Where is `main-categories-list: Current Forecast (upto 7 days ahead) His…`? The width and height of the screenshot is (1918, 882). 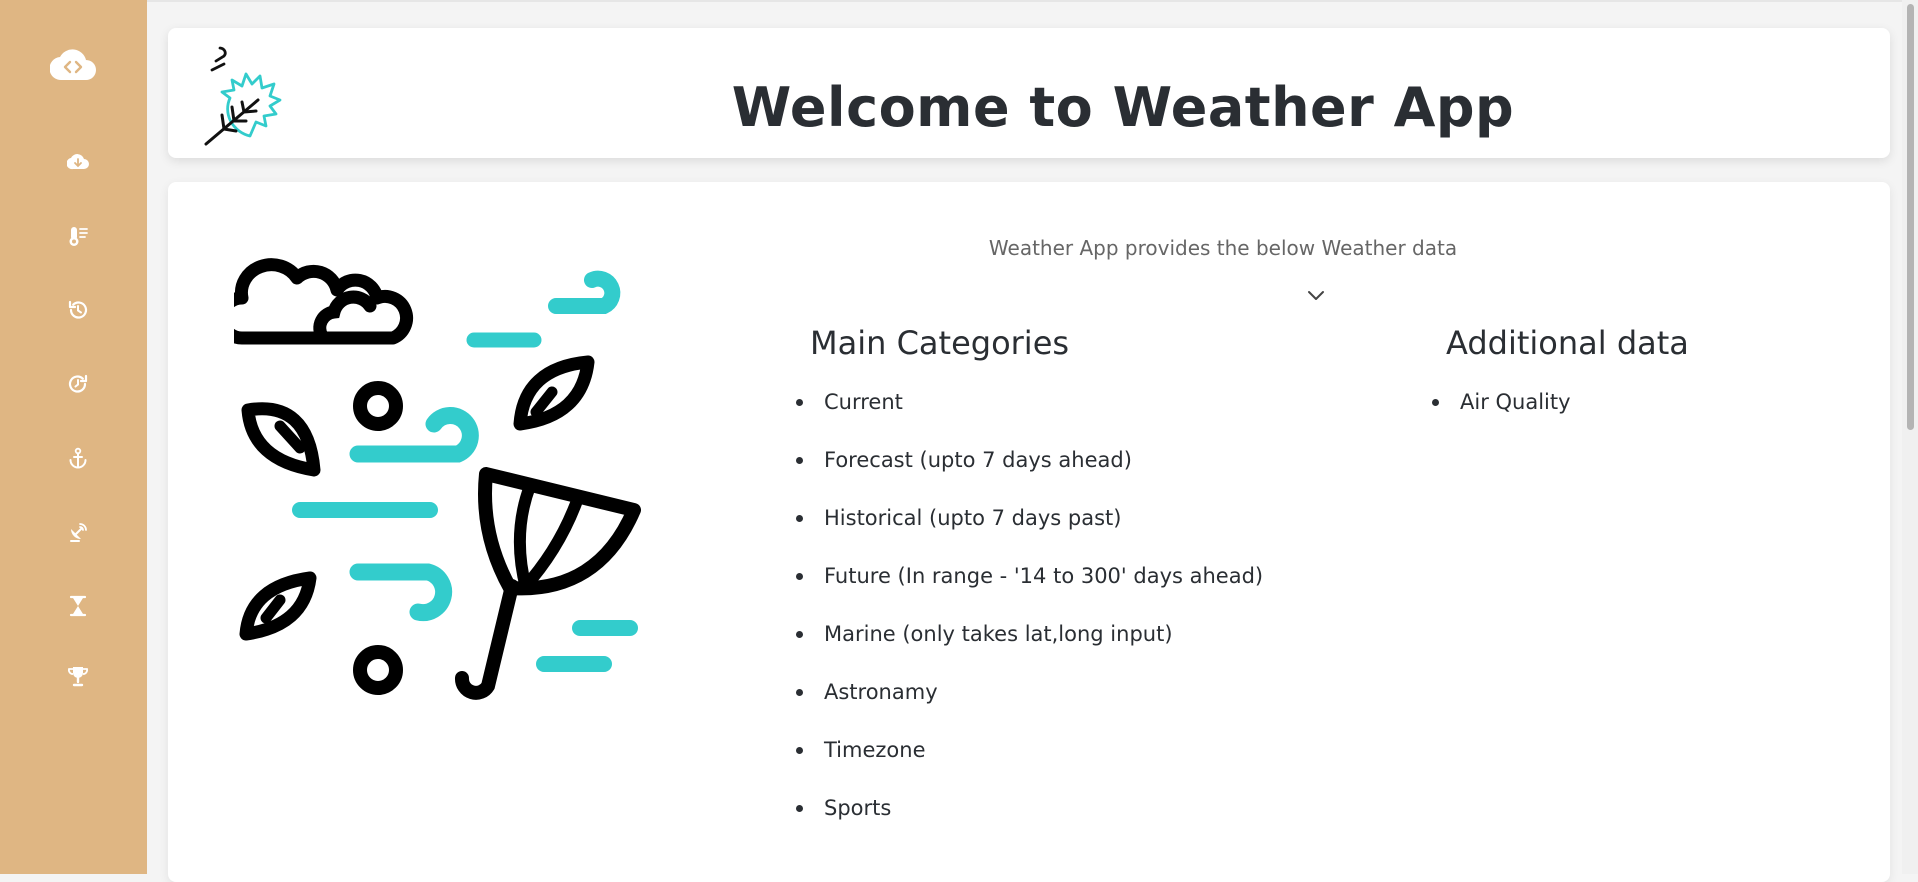
main-categories-list: Current Forecast (upto 7 days ahead) His… is located at coordinates (1027, 620).